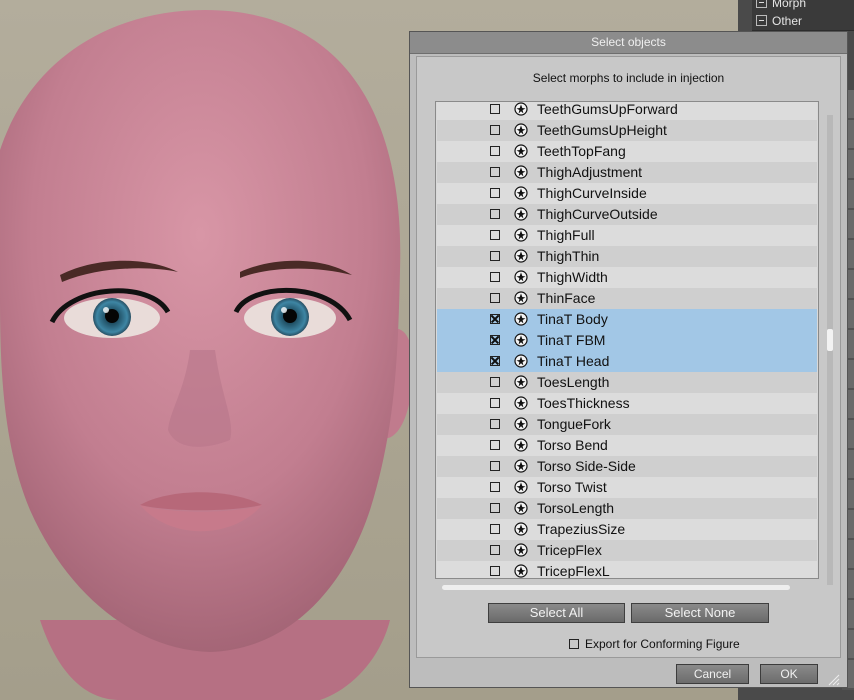 The width and height of the screenshot is (854, 700). What do you see at coordinates (628, 78) in the screenshot?
I see `dialog-subtitle: Select morphs to include in injection` at bounding box center [628, 78].